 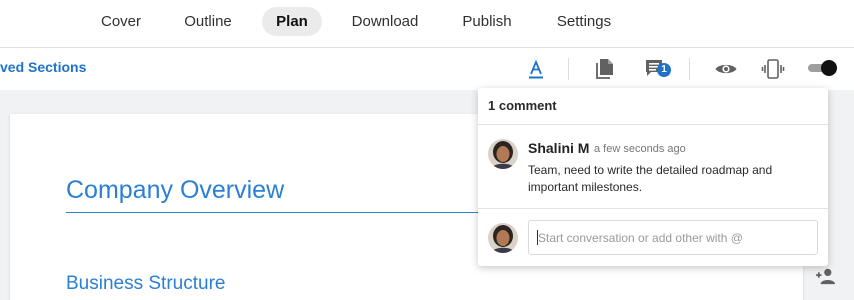 I want to click on text-format-icon, so click(x=536, y=69).